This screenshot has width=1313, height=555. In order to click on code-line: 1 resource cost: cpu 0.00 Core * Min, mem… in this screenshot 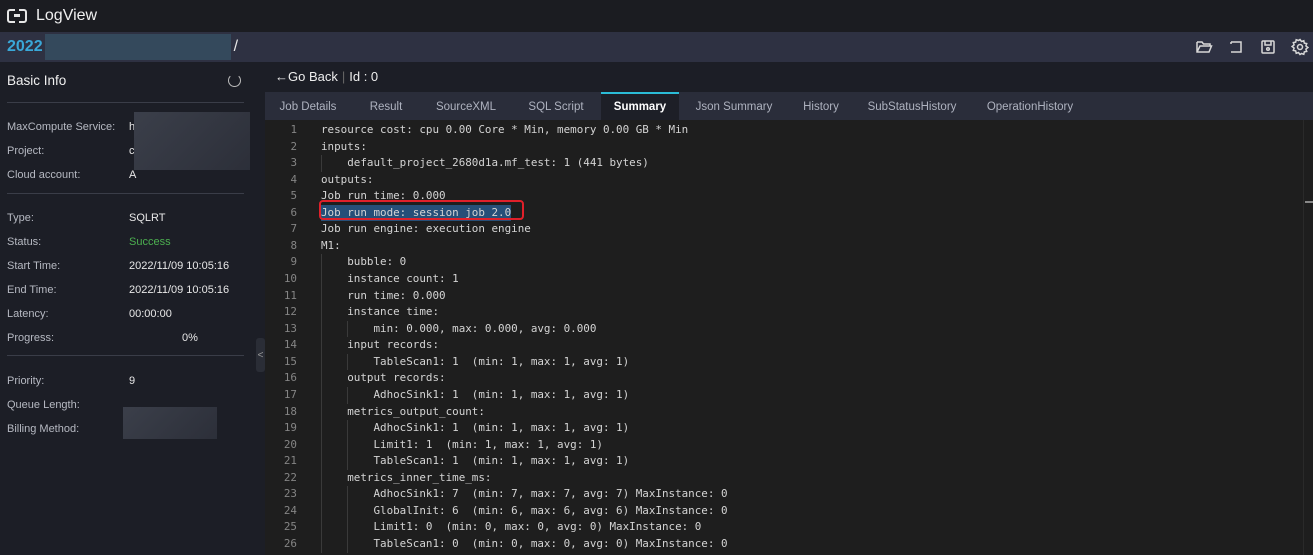, I will do `click(780, 130)`.